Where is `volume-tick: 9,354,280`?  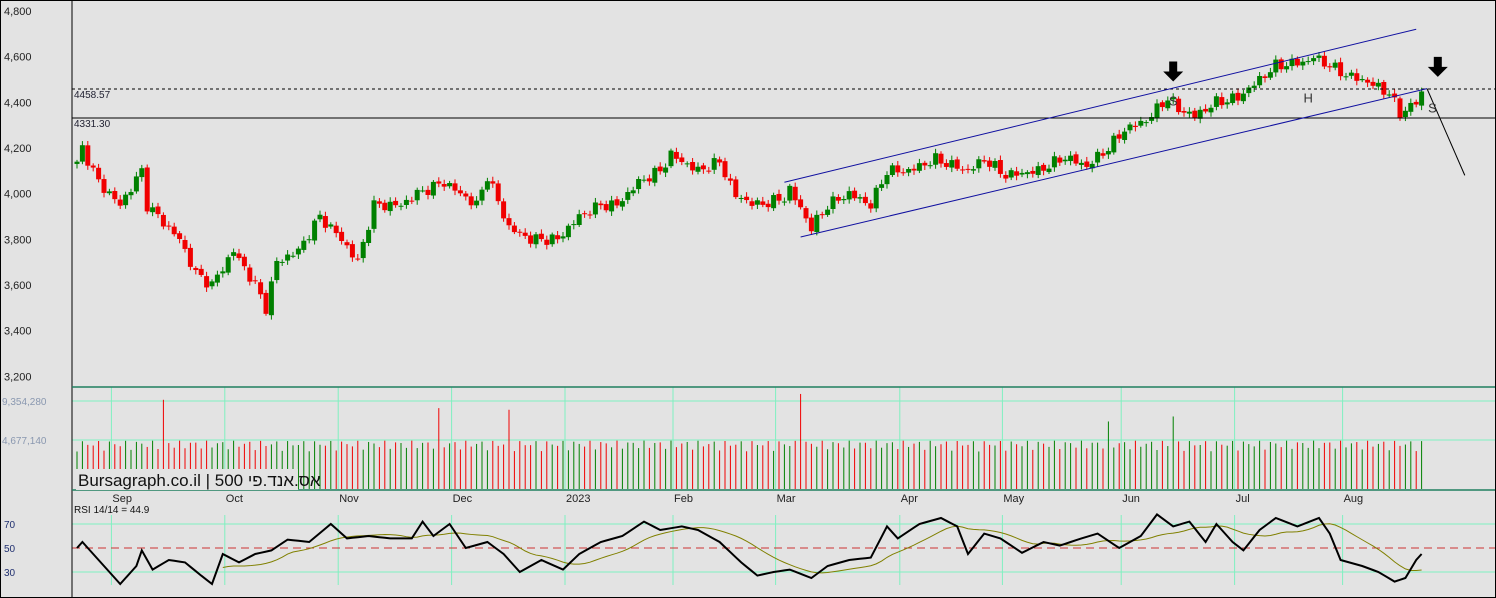 volume-tick: 9,354,280 is located at coordinates (24, 402).